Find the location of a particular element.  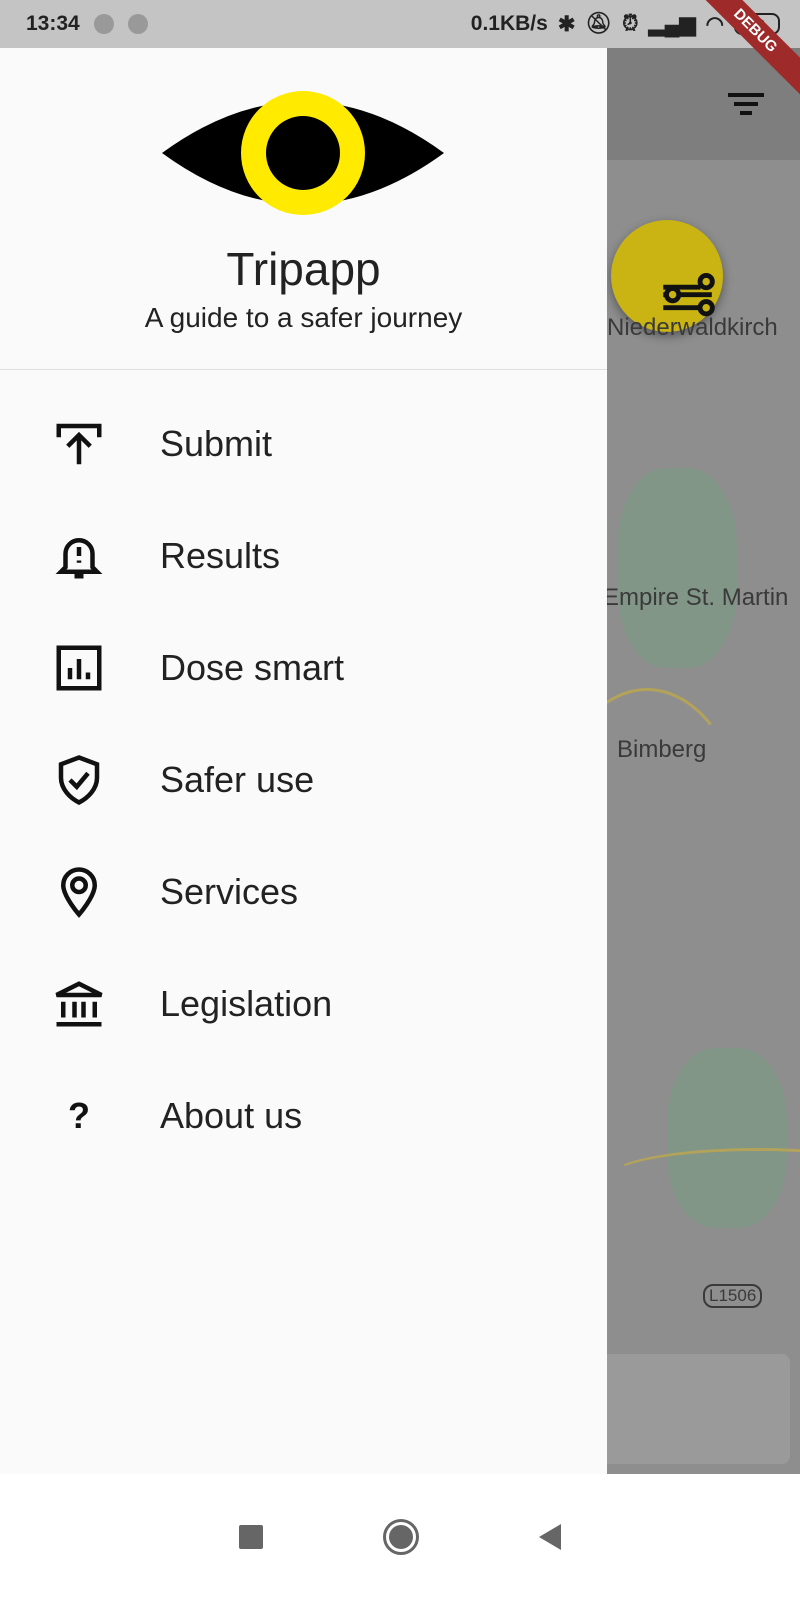

signal-icon: ▂▄▆ is located at coordinates (672, 24).